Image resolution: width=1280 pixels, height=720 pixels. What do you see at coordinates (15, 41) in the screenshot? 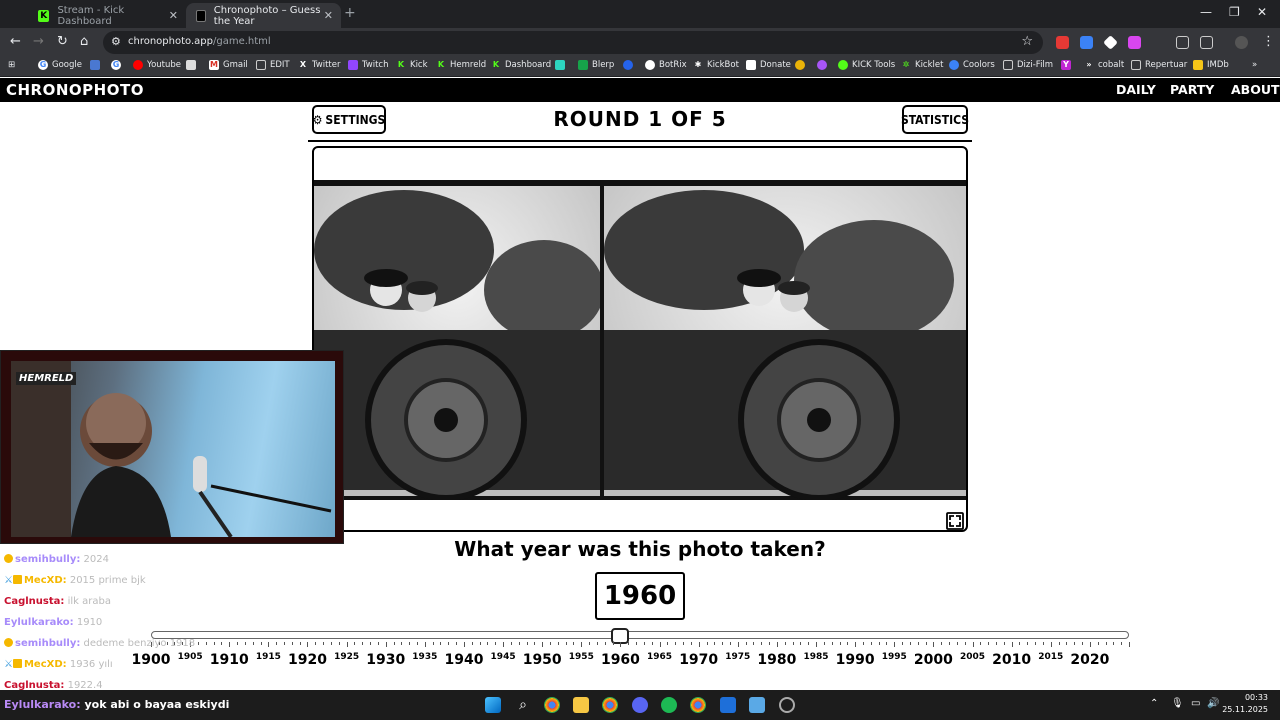
I see `back-icon: ←` at bounding box center [15, 41].